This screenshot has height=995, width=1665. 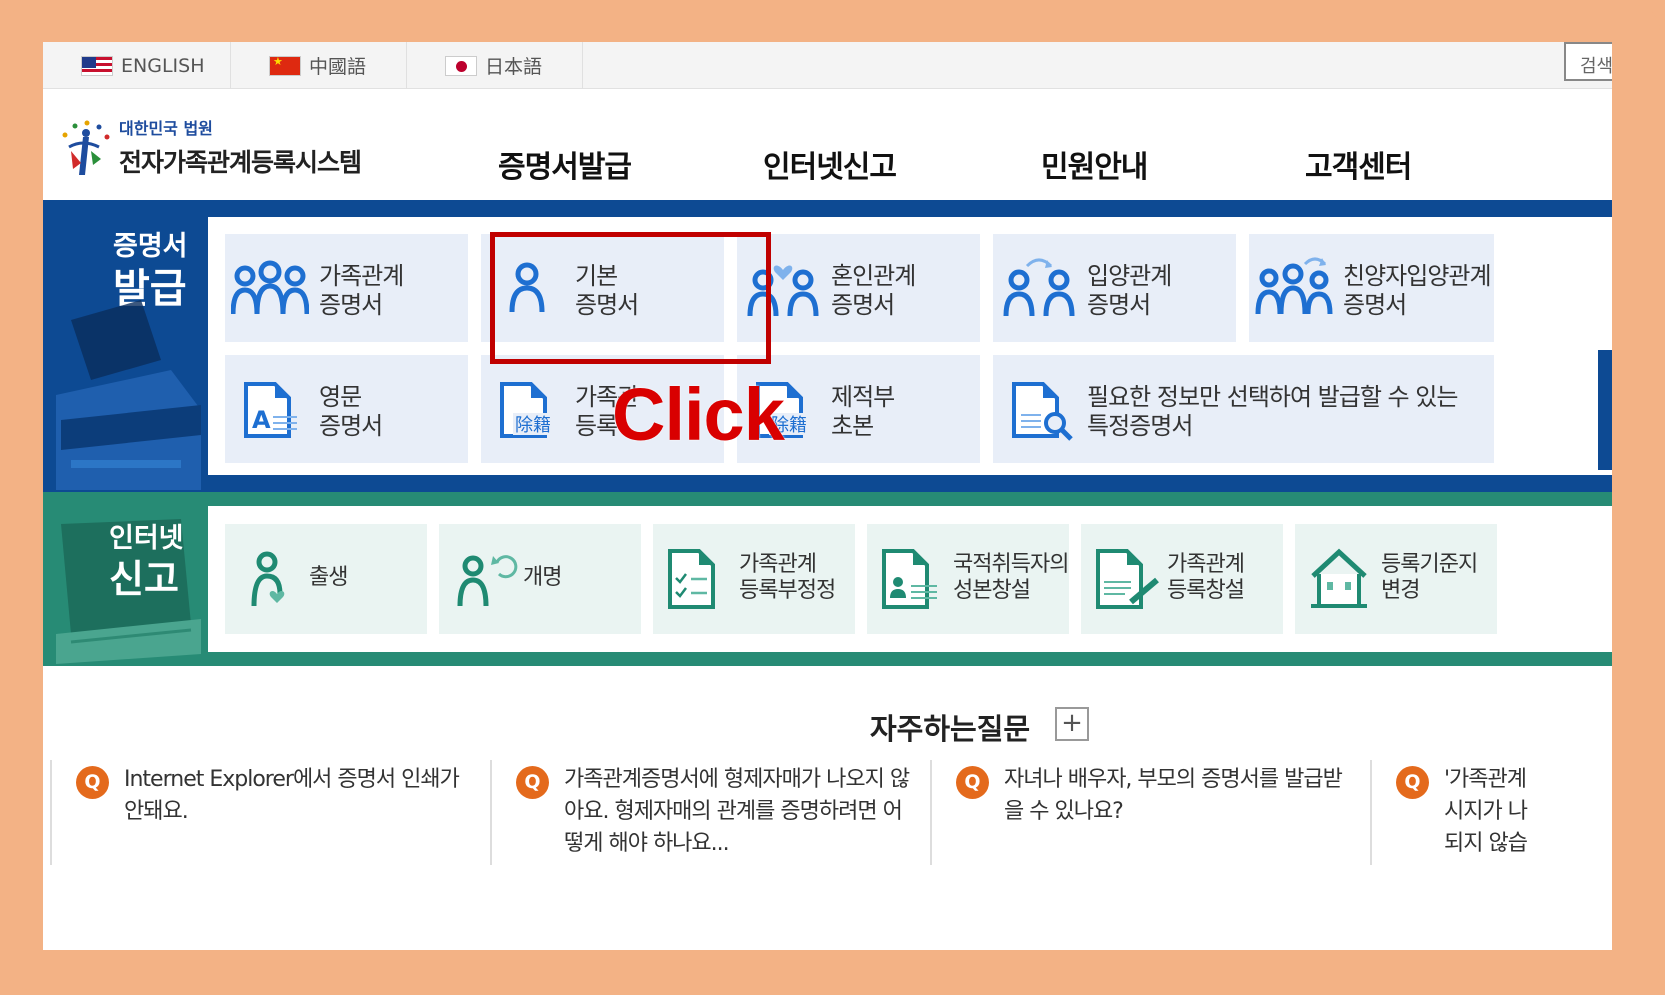 I want to click on id-document-icon, so click(x=909, y=579).